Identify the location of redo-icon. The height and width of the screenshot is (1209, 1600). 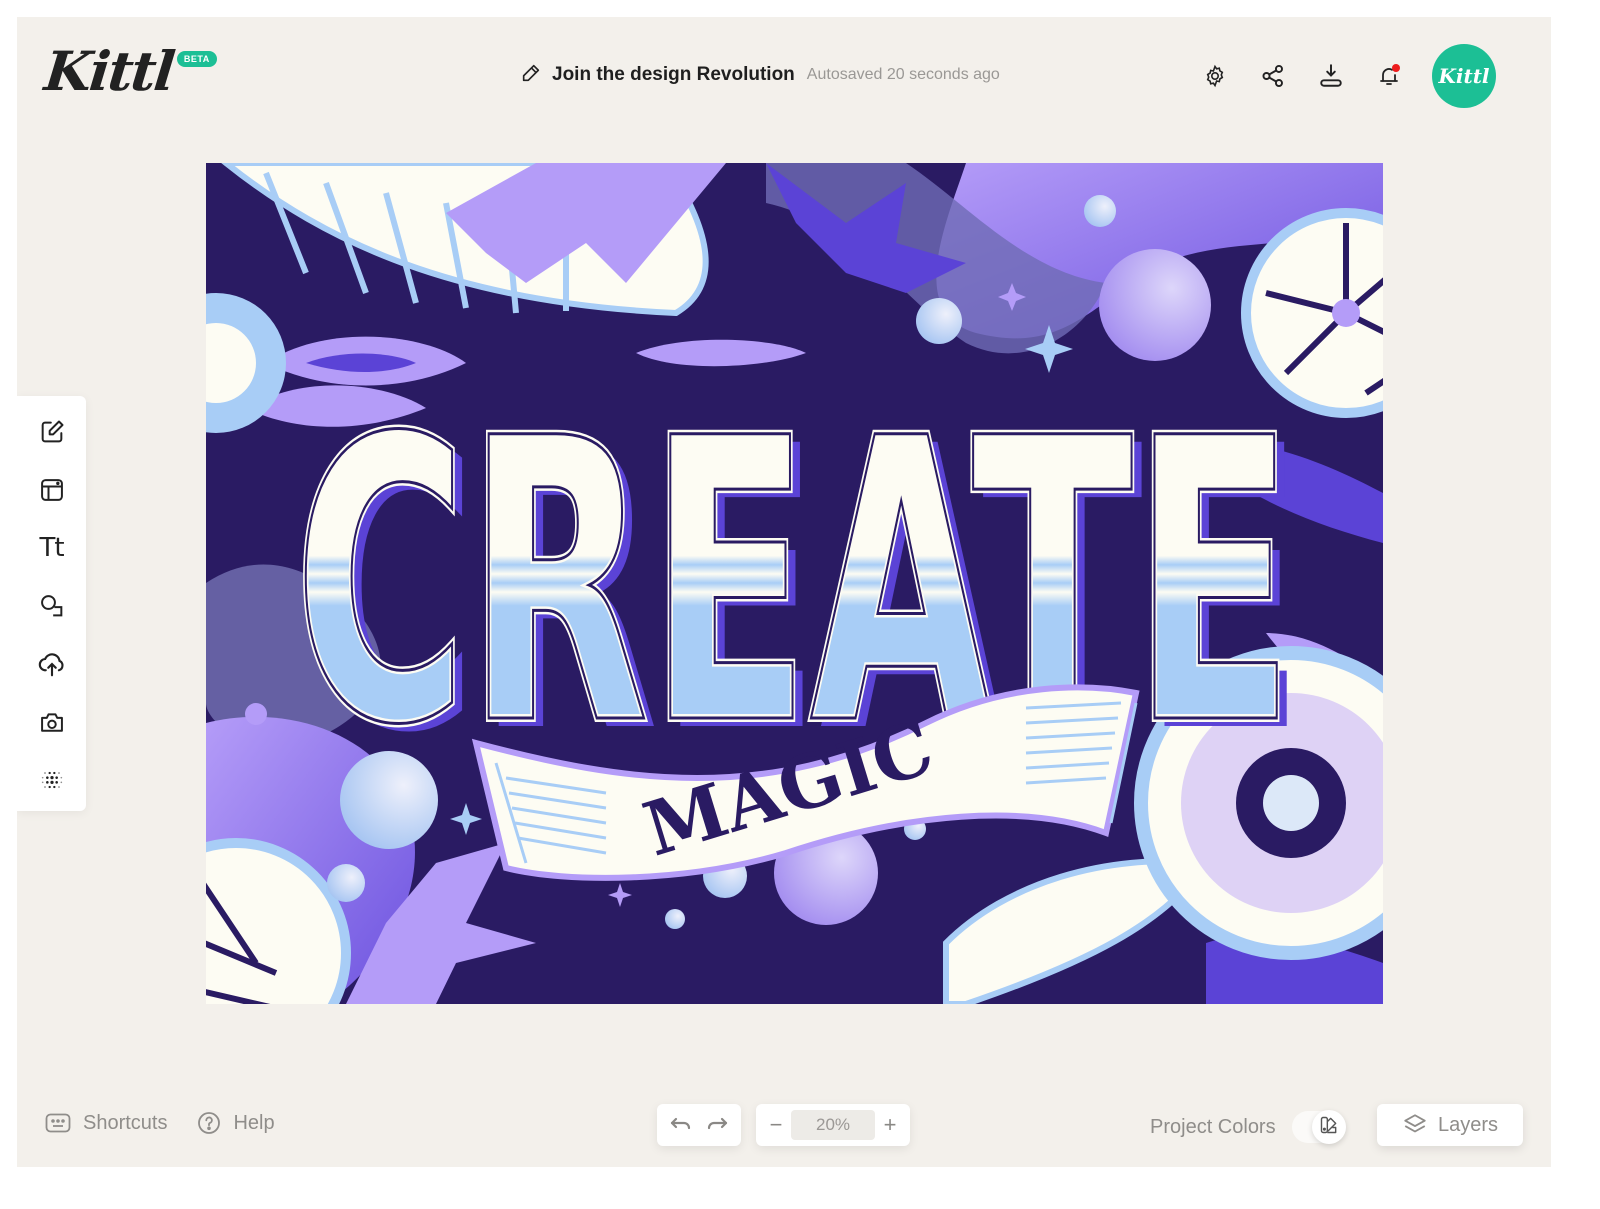
(717, 1125).